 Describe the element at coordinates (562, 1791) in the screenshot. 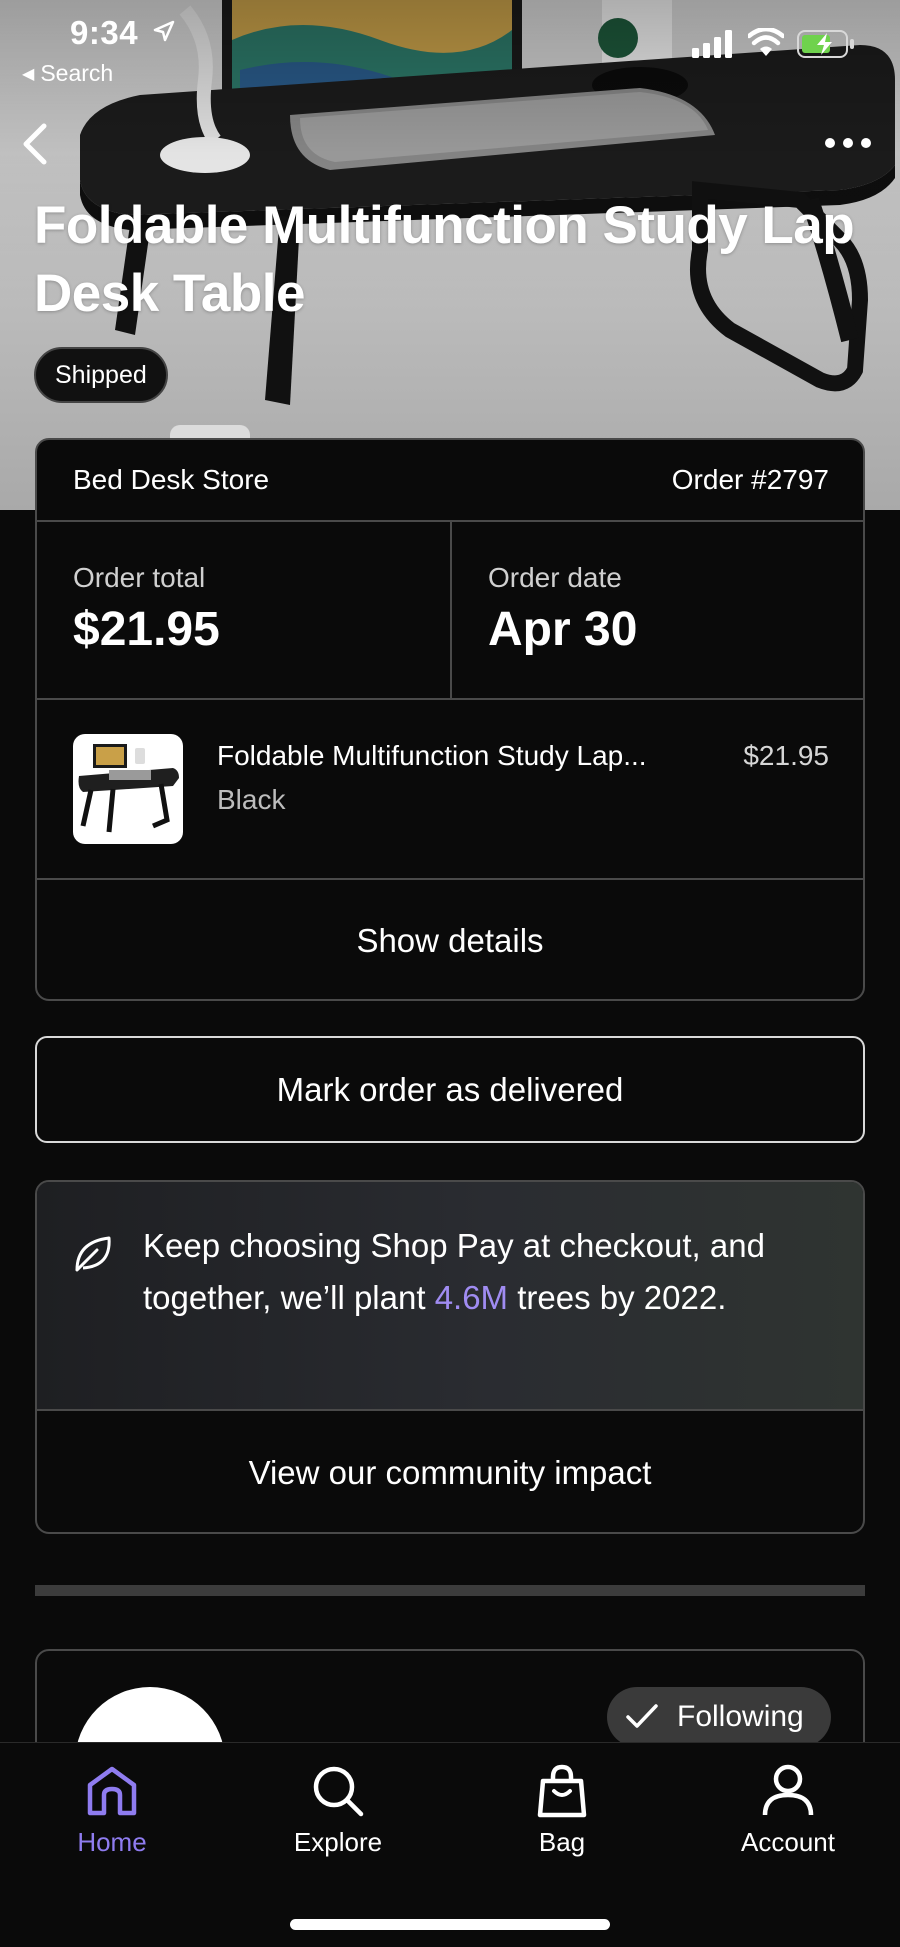

I see `bag-icon` at that location.